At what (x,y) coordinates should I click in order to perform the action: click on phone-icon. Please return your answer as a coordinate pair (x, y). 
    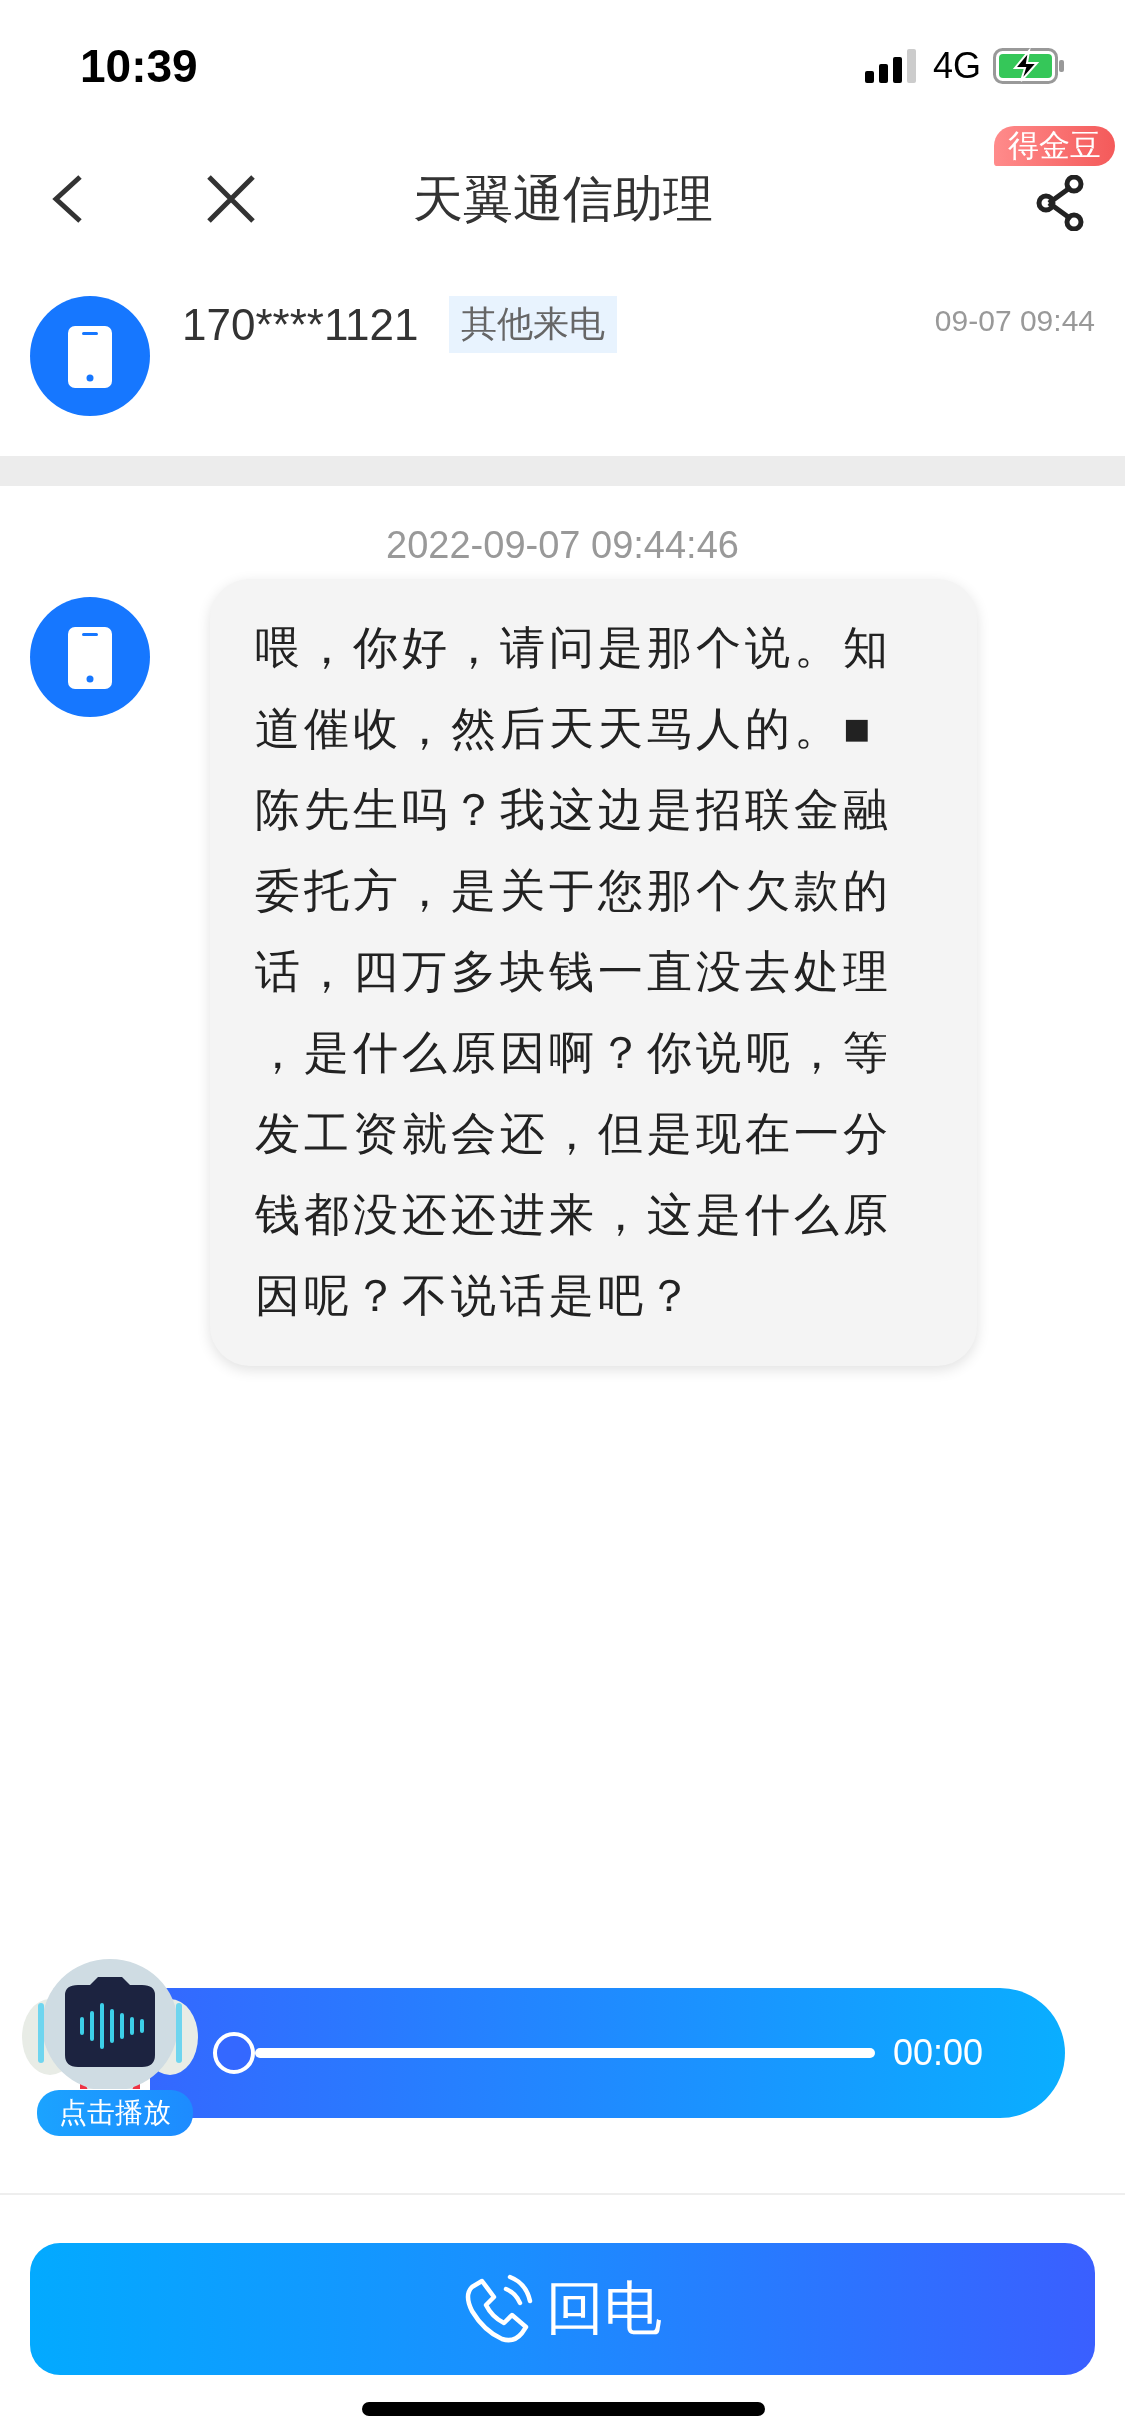
    Looking at the image, I should click on (498, 2309).